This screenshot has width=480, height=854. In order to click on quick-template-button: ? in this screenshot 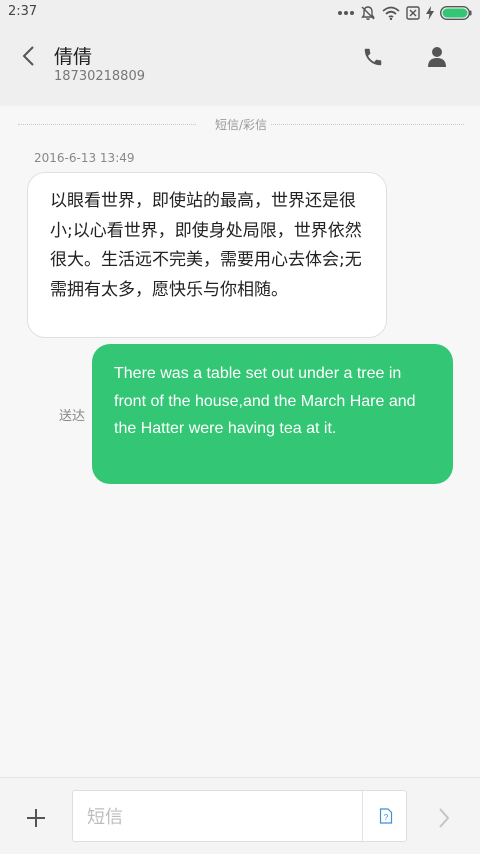, I will do `click(385, 816)`.